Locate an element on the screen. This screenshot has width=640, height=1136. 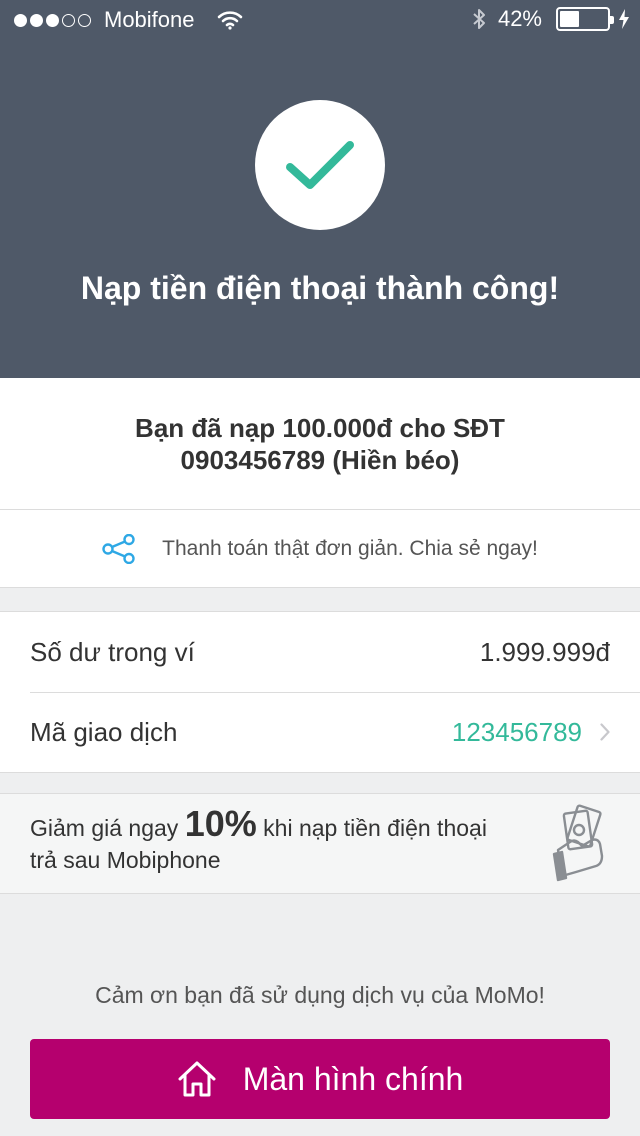
status-bar-right: 42% is located at coordinates (551, 19).